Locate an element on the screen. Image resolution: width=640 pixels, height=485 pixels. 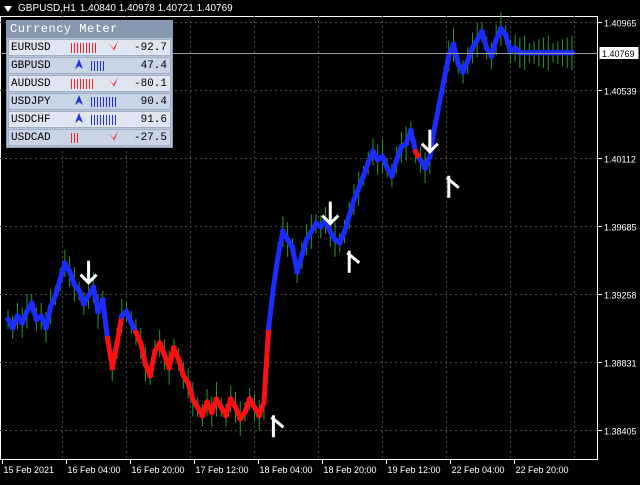
meter-row-eurusd: EURUSD -92.7 is located at coordinates (89, 47).